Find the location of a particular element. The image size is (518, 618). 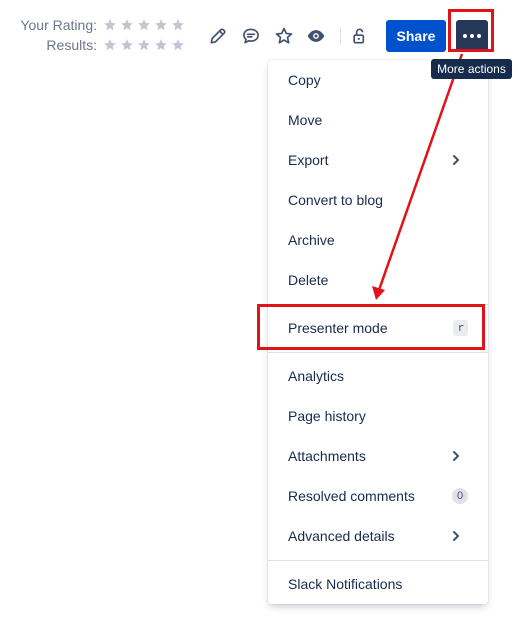

menu-item-label: Slack Notifications is located at coordinates (345, 584).